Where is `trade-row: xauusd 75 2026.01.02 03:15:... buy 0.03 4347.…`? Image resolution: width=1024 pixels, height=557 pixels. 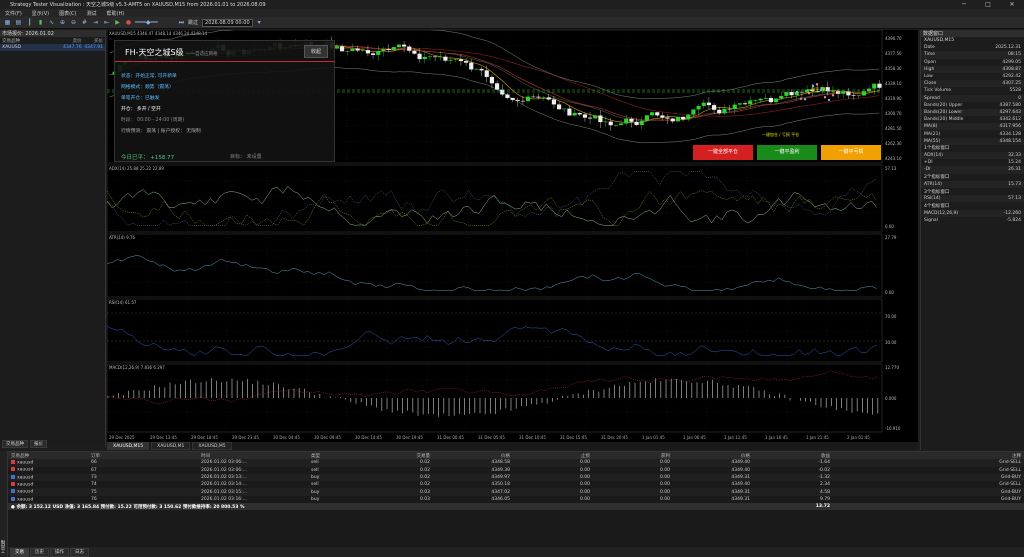 trade-row: xauusd 75 2026.01.02 03:15:... buy 0.03 4347.… is located at coordinates (516, 492).